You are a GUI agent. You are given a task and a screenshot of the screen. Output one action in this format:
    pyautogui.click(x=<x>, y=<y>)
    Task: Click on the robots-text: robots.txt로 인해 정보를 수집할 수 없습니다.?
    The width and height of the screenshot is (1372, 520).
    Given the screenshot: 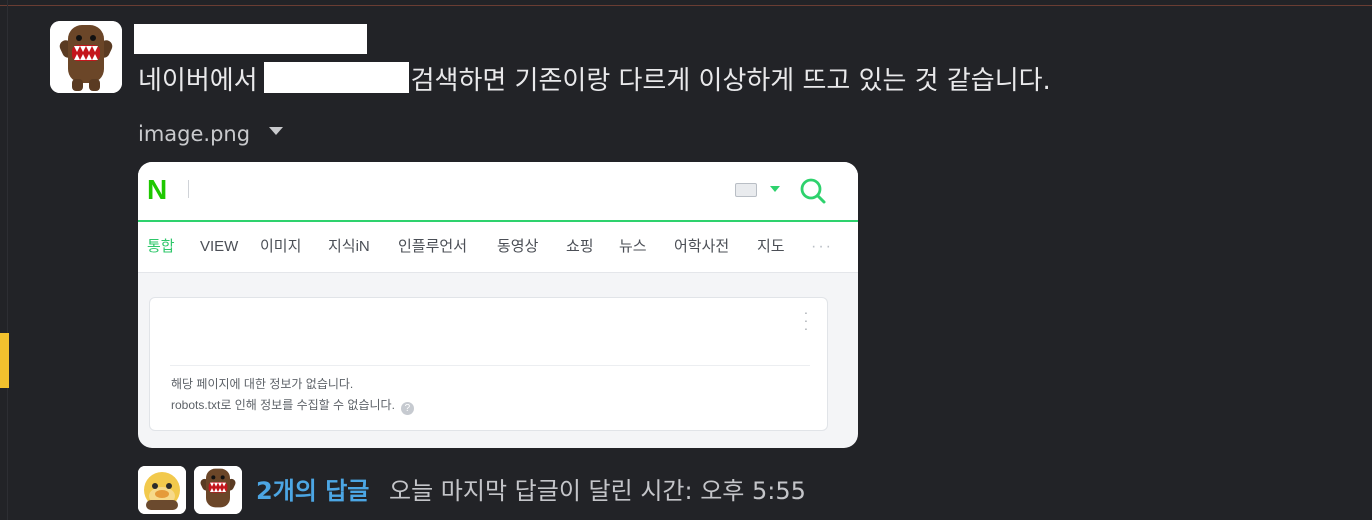 What is the action you would take?
    pyautogui.click(x=292, y=405)
    